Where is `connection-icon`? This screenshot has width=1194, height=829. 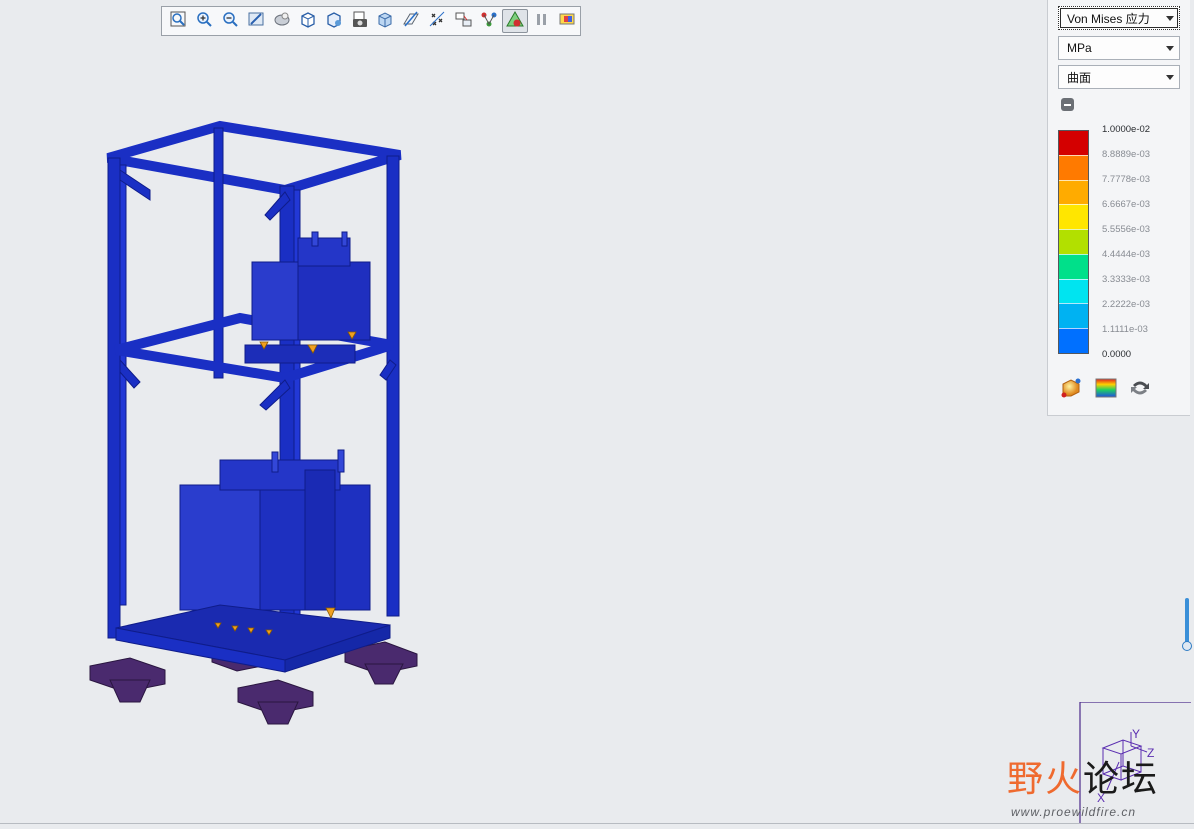
connection-icon is located at coordinates (489, 21).